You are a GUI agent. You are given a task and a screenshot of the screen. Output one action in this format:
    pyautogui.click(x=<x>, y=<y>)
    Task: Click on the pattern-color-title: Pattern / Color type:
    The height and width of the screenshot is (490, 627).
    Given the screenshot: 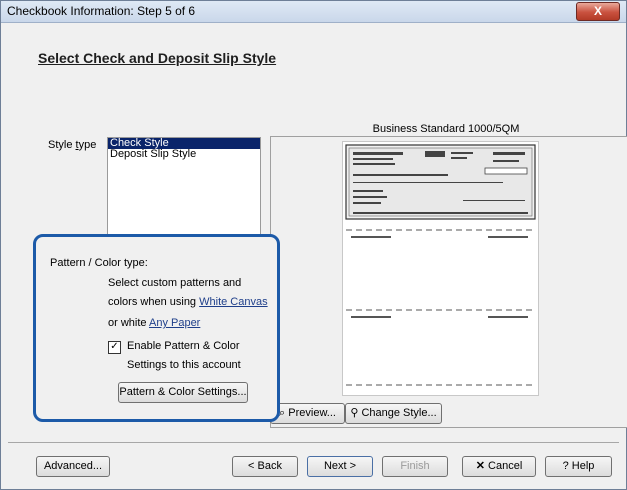 What is the action you would take?
    pyautogui.click(x=99, y=263)
    